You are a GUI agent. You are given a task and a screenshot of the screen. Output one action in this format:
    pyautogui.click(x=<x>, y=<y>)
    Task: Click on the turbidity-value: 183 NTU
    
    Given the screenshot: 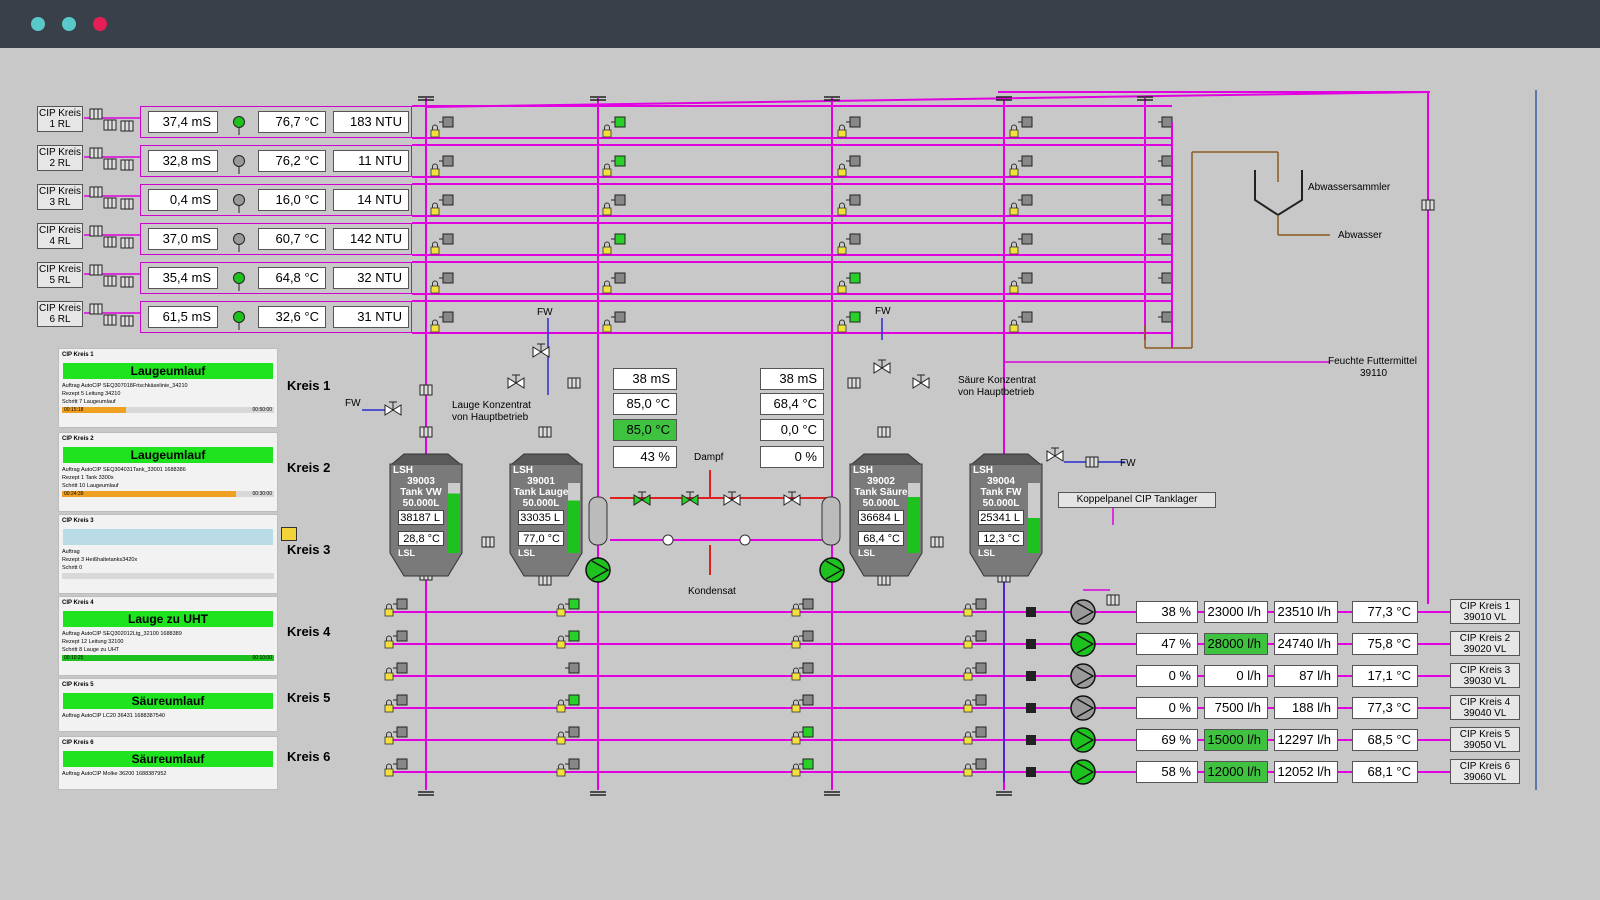 What is the action you would take?
    pyautogui.click(x=371, y=122)
    